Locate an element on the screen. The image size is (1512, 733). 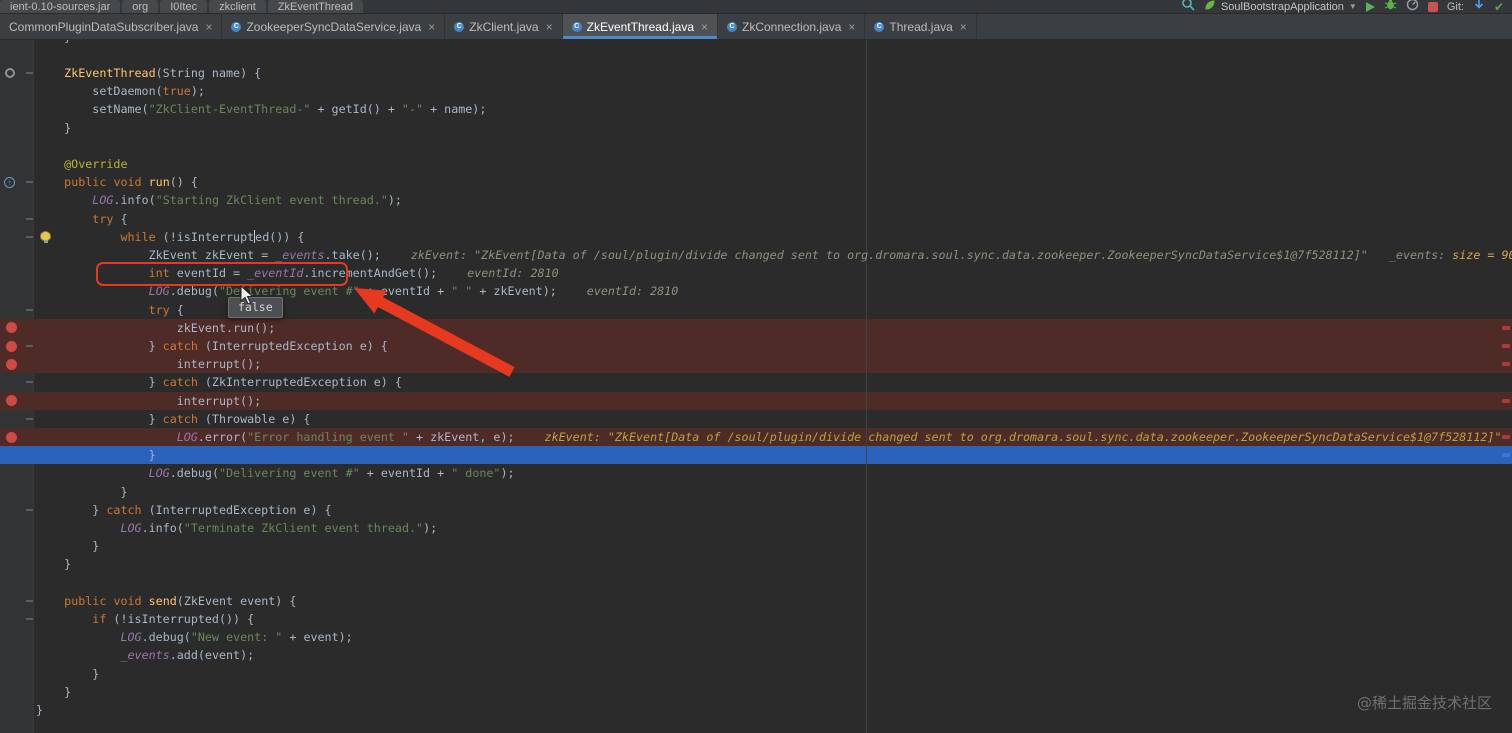
tab-label: CommonPluginDataSubscriber.java is located at coordinates (104, 26).